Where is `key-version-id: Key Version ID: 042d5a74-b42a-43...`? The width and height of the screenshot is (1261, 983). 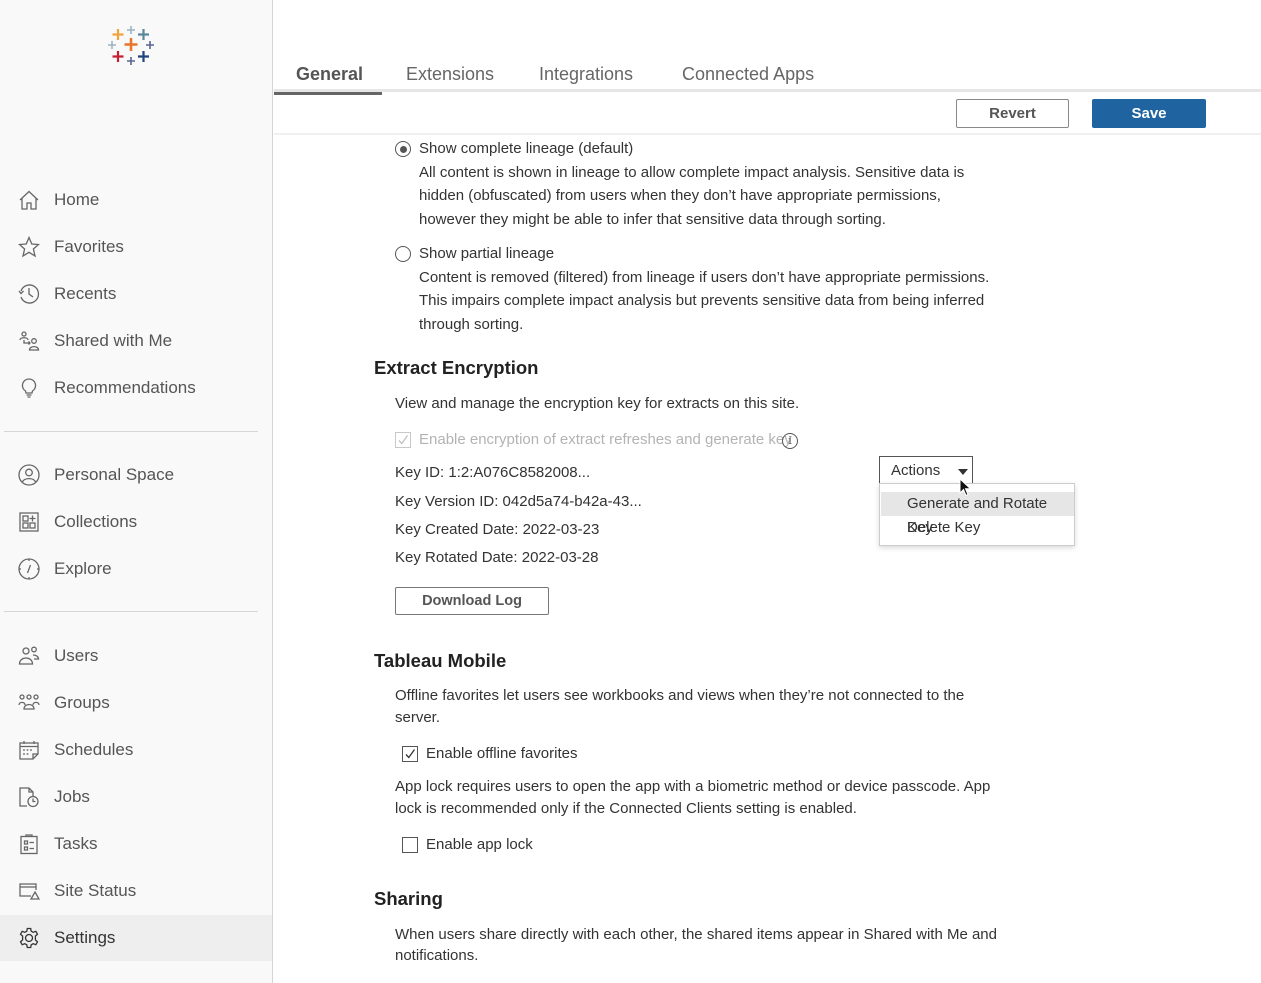
key-version-id: Key Version ID: 042d5a74-b42a-43... is located at coordinates (518, 501).